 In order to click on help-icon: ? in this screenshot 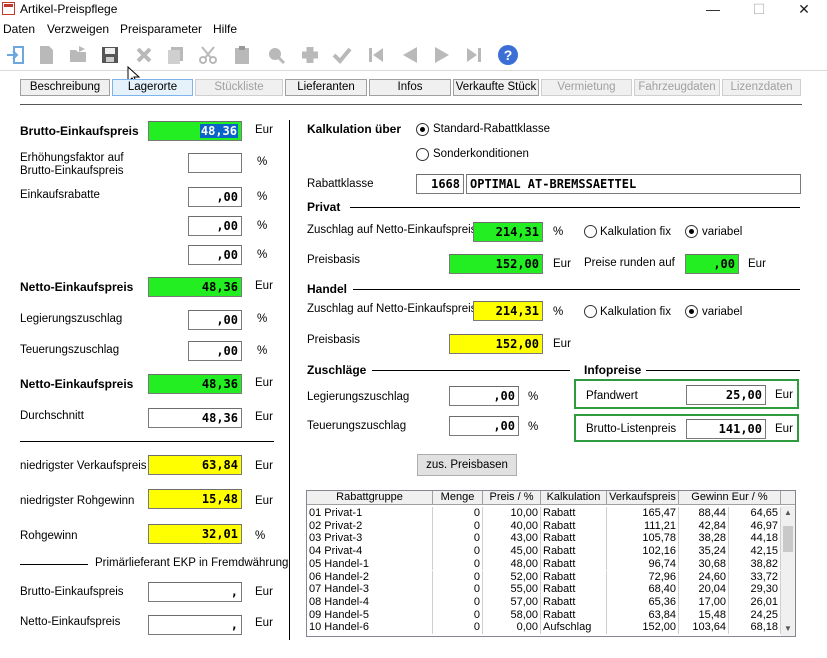, I will do `click(508, 55)`.